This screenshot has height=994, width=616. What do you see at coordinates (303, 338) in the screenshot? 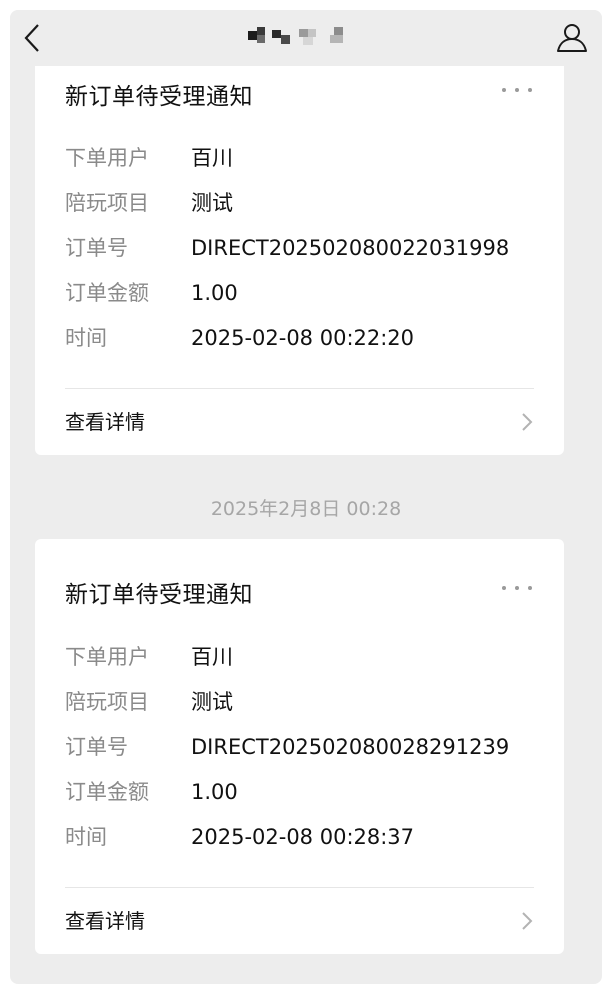
I see `field-value: 2025-02-08 00:22:20` at bounding box center [303, 338].